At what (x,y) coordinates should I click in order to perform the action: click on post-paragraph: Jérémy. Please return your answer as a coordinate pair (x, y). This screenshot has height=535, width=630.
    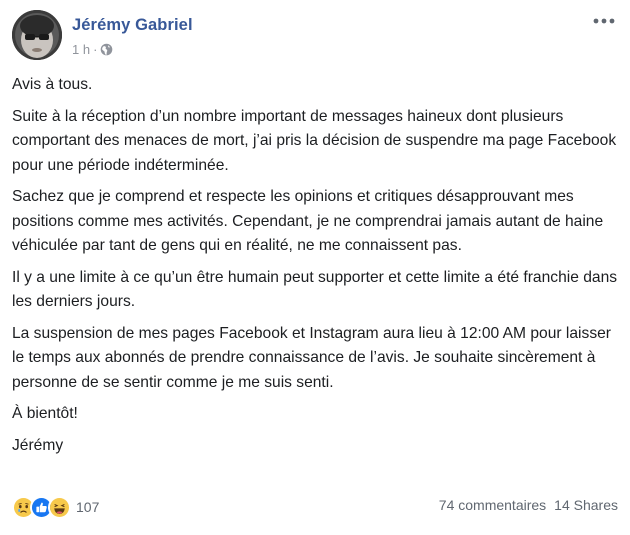
    Looking at the image, I should click on (38, 445).